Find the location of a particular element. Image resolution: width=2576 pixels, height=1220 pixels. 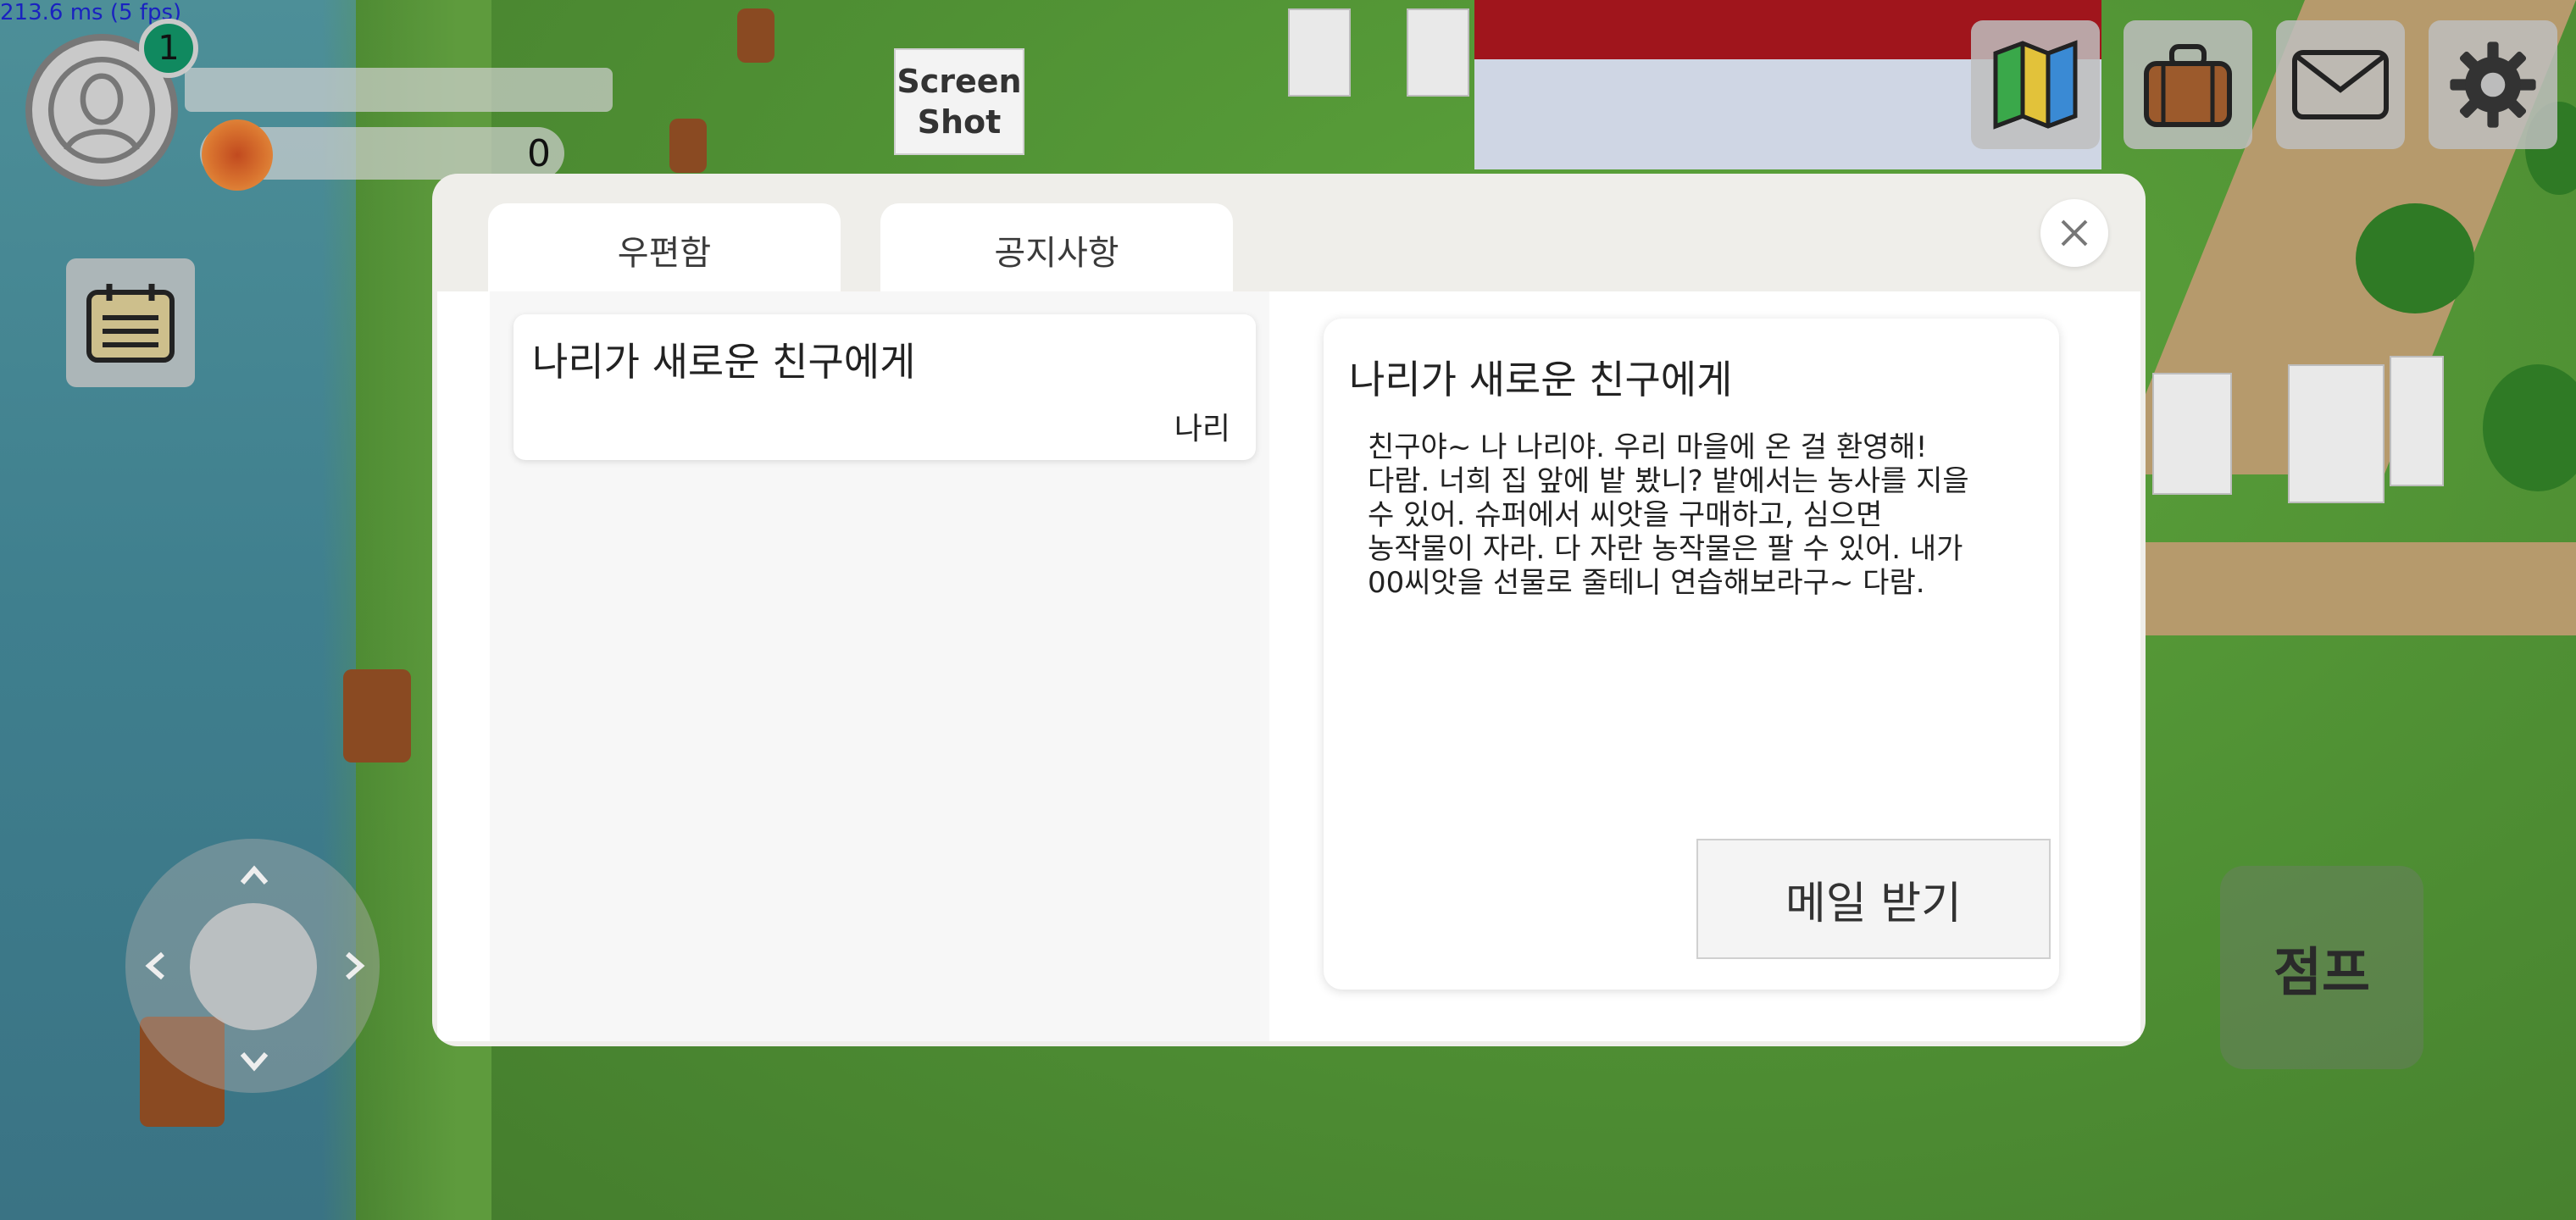

arrow-down-icon is located at coordinates (254, 1062).